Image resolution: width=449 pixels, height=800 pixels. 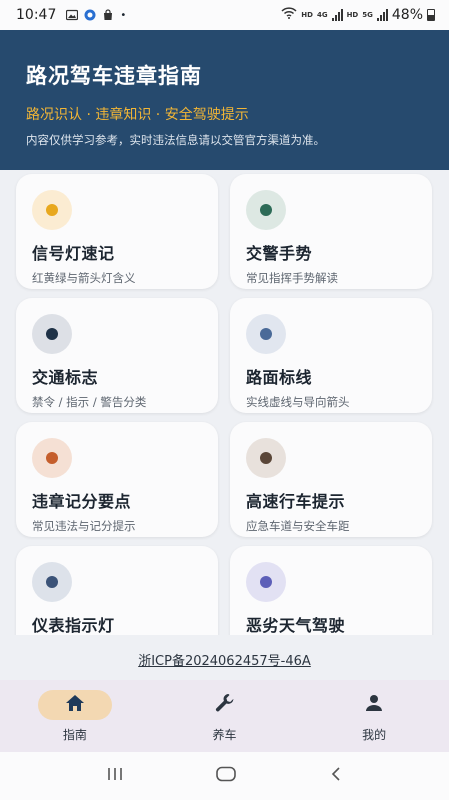 I want to click on back-button, so click(x=336, y=776).